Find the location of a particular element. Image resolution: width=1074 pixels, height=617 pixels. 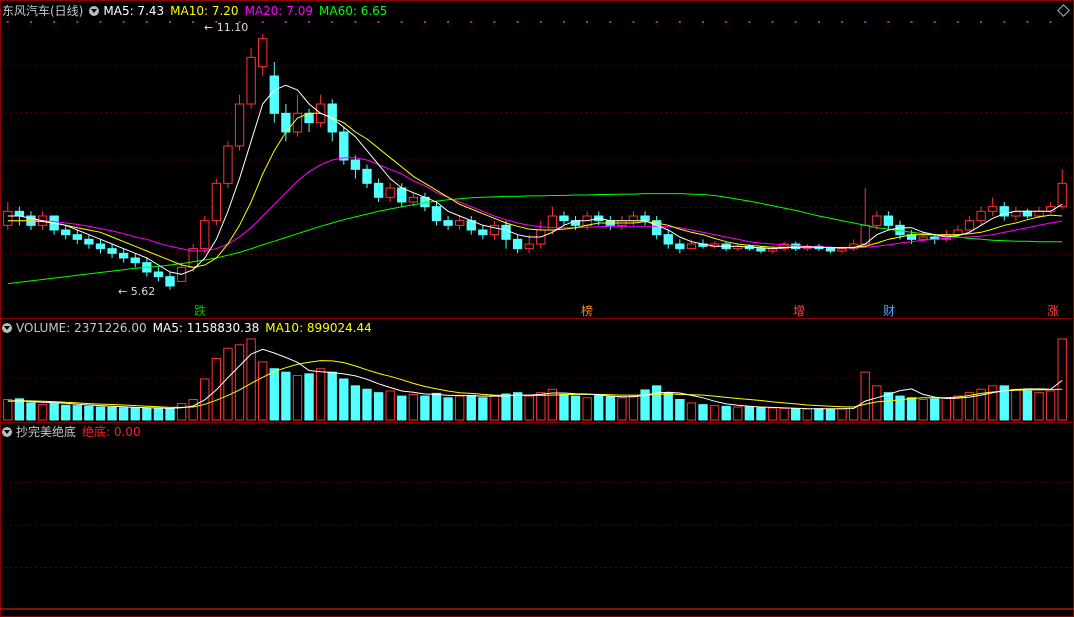

event-label: 财 is located at coordinates (889, 311).